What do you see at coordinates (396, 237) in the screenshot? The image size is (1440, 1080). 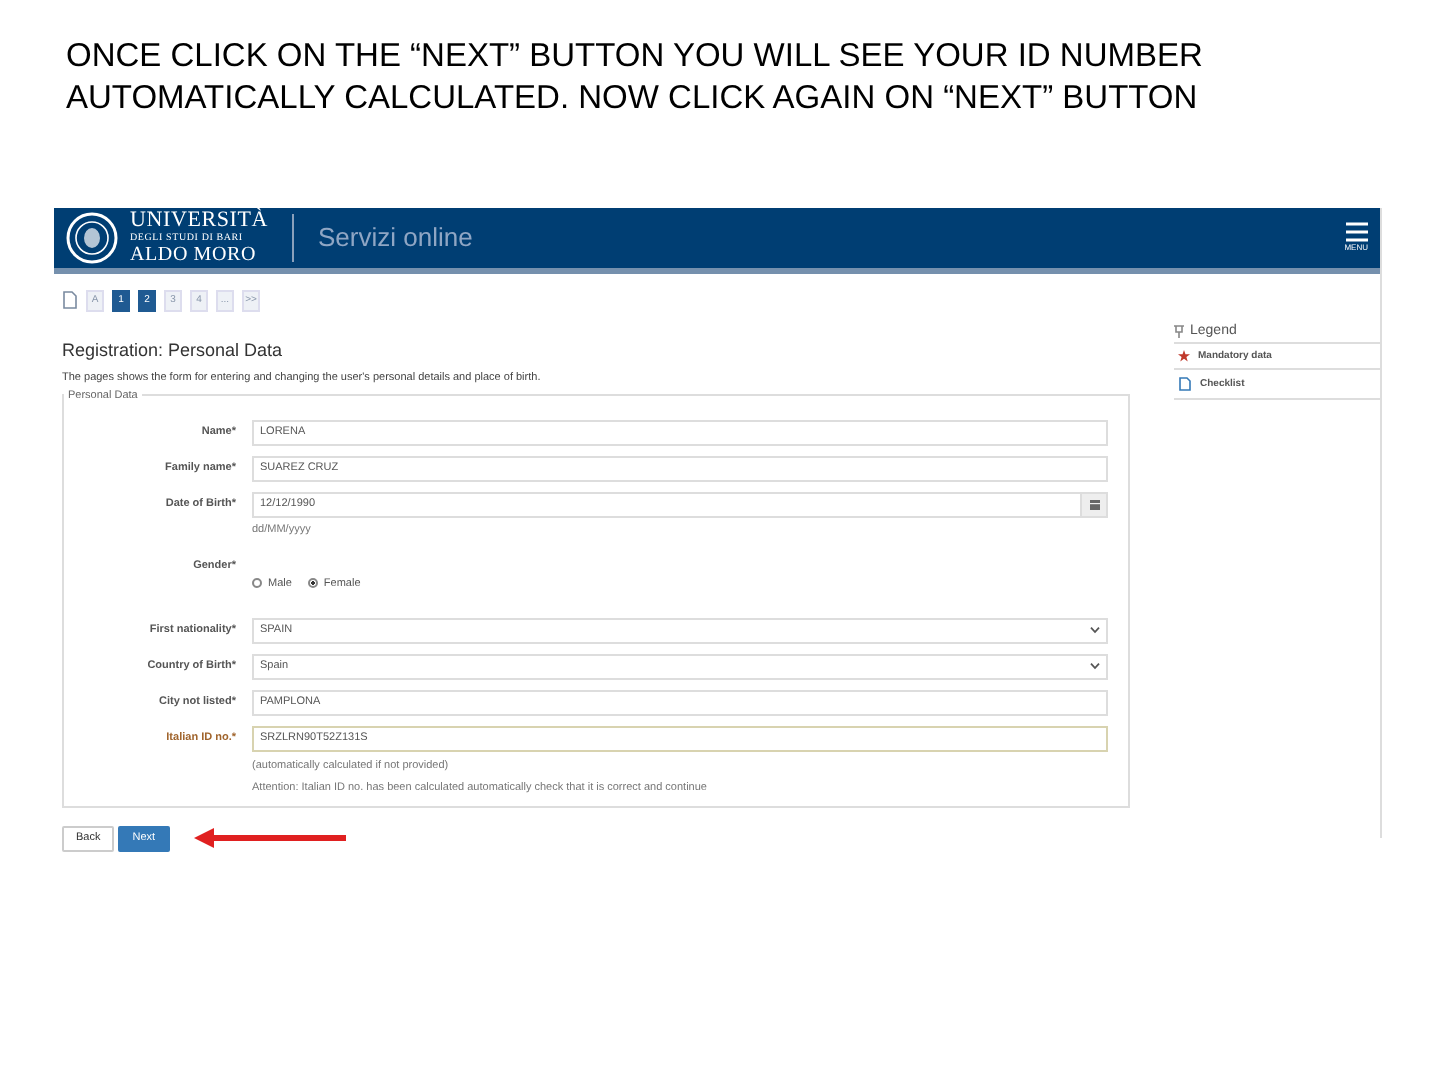 I see `service-title: Servizi online` at bounding box center [396, 237].